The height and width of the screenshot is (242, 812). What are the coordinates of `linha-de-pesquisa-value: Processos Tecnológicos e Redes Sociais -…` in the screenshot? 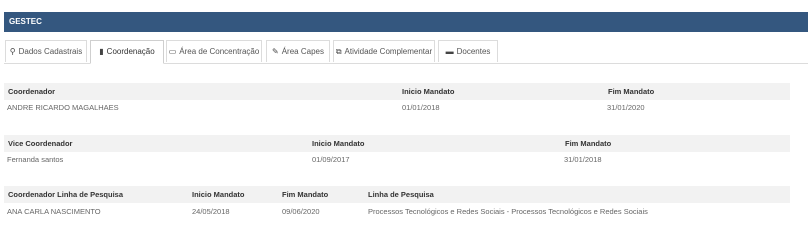 It's located at (508, 211).